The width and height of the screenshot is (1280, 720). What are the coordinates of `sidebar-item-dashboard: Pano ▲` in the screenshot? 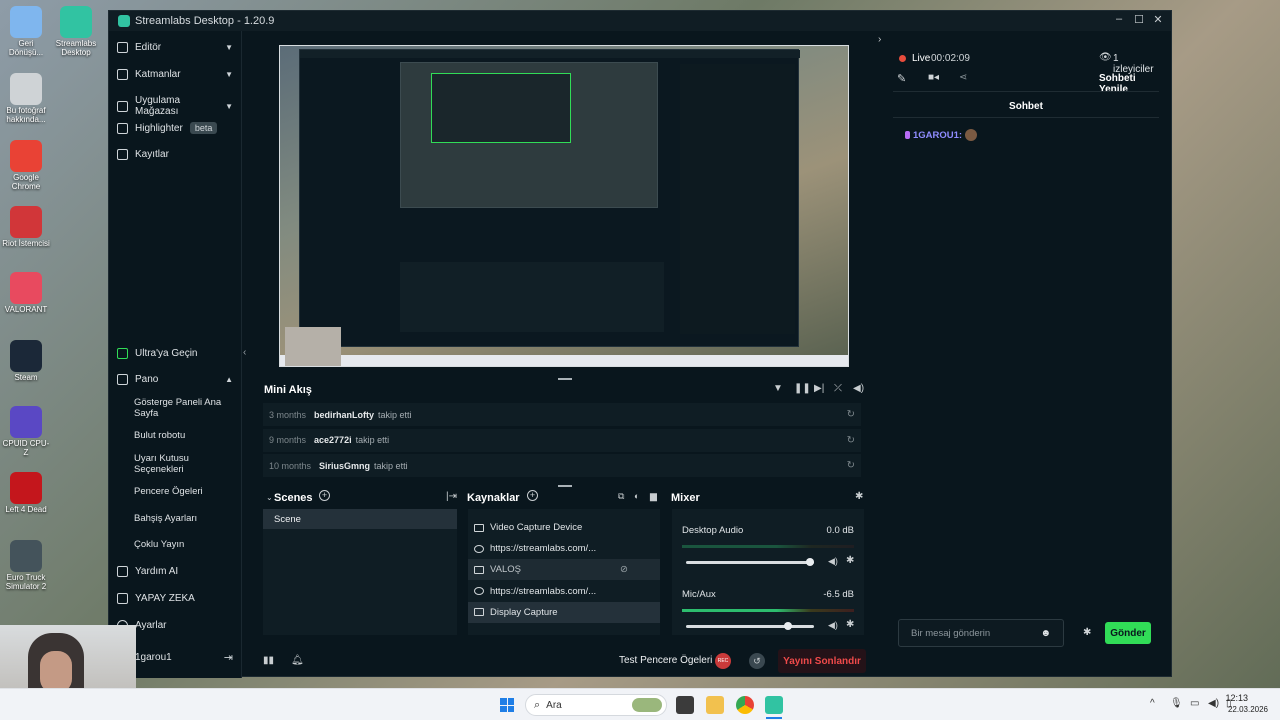 It's located at (175, 379).